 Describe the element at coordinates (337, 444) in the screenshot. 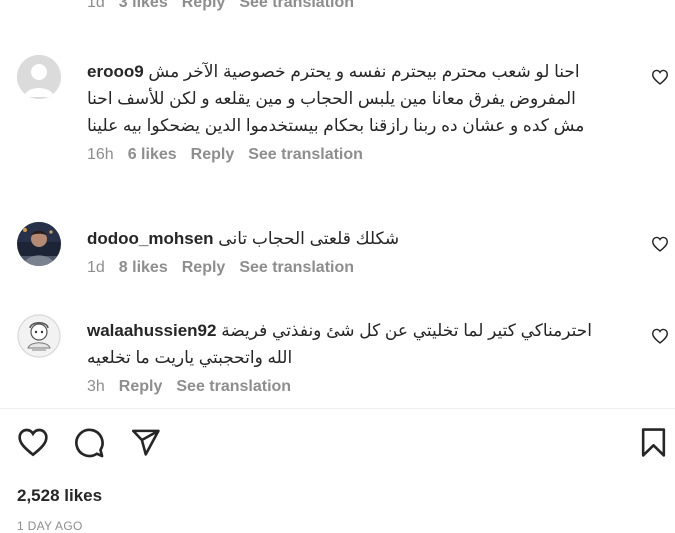

I see `post-action-bar` at that location.